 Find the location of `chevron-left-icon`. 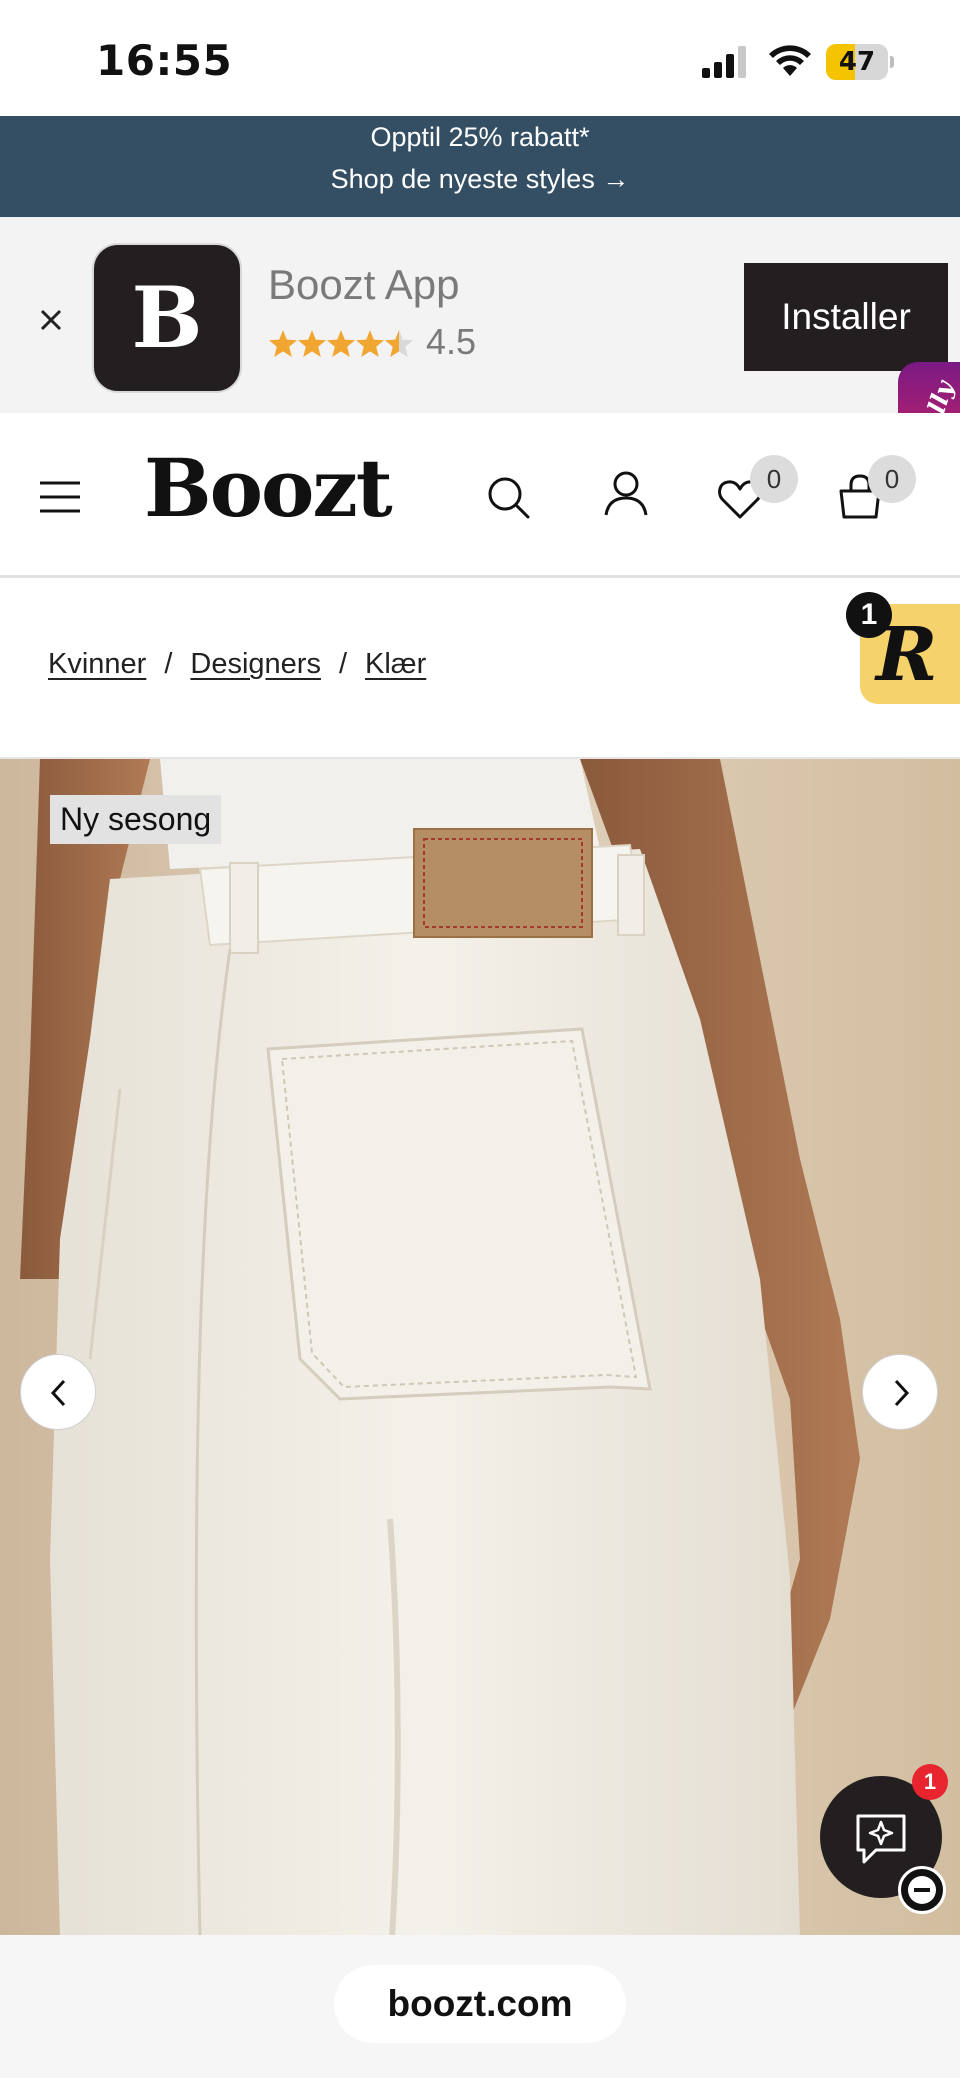

chevron-left-icon is located at coordinates (58, 1393).